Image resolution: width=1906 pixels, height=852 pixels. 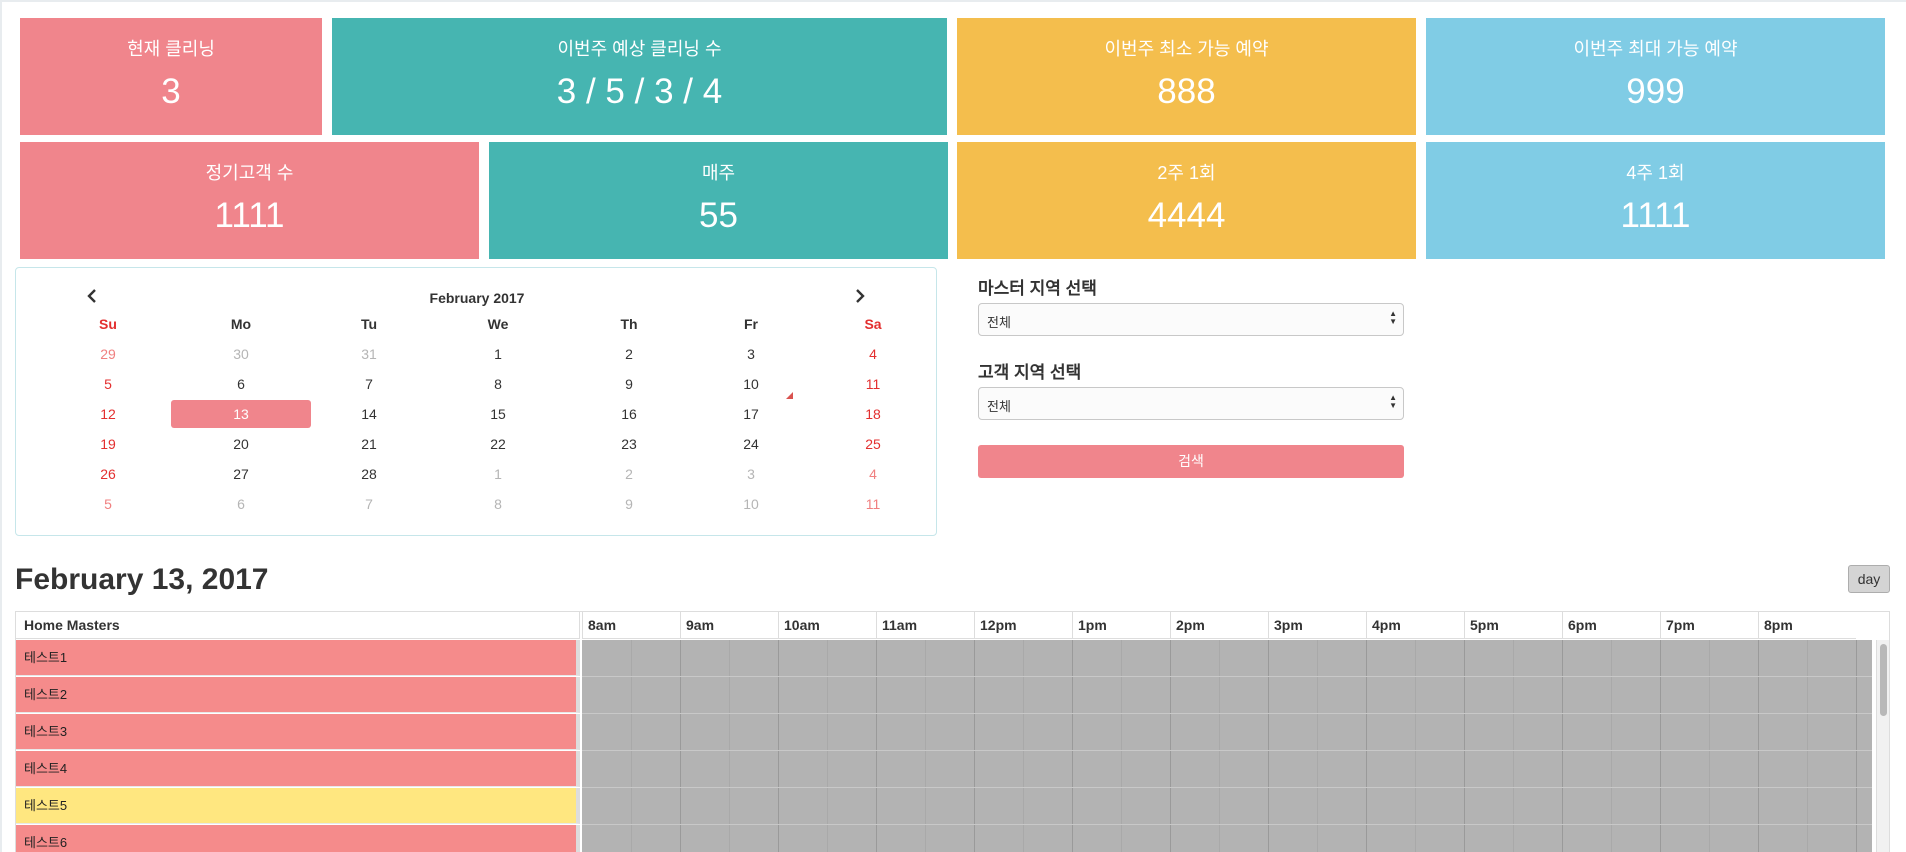 I want to click on stat-tile-expected-cleanings: 이번주 예상 클리닝 수 3 / 5 / 3 / 4, so click(x=639, y=76).